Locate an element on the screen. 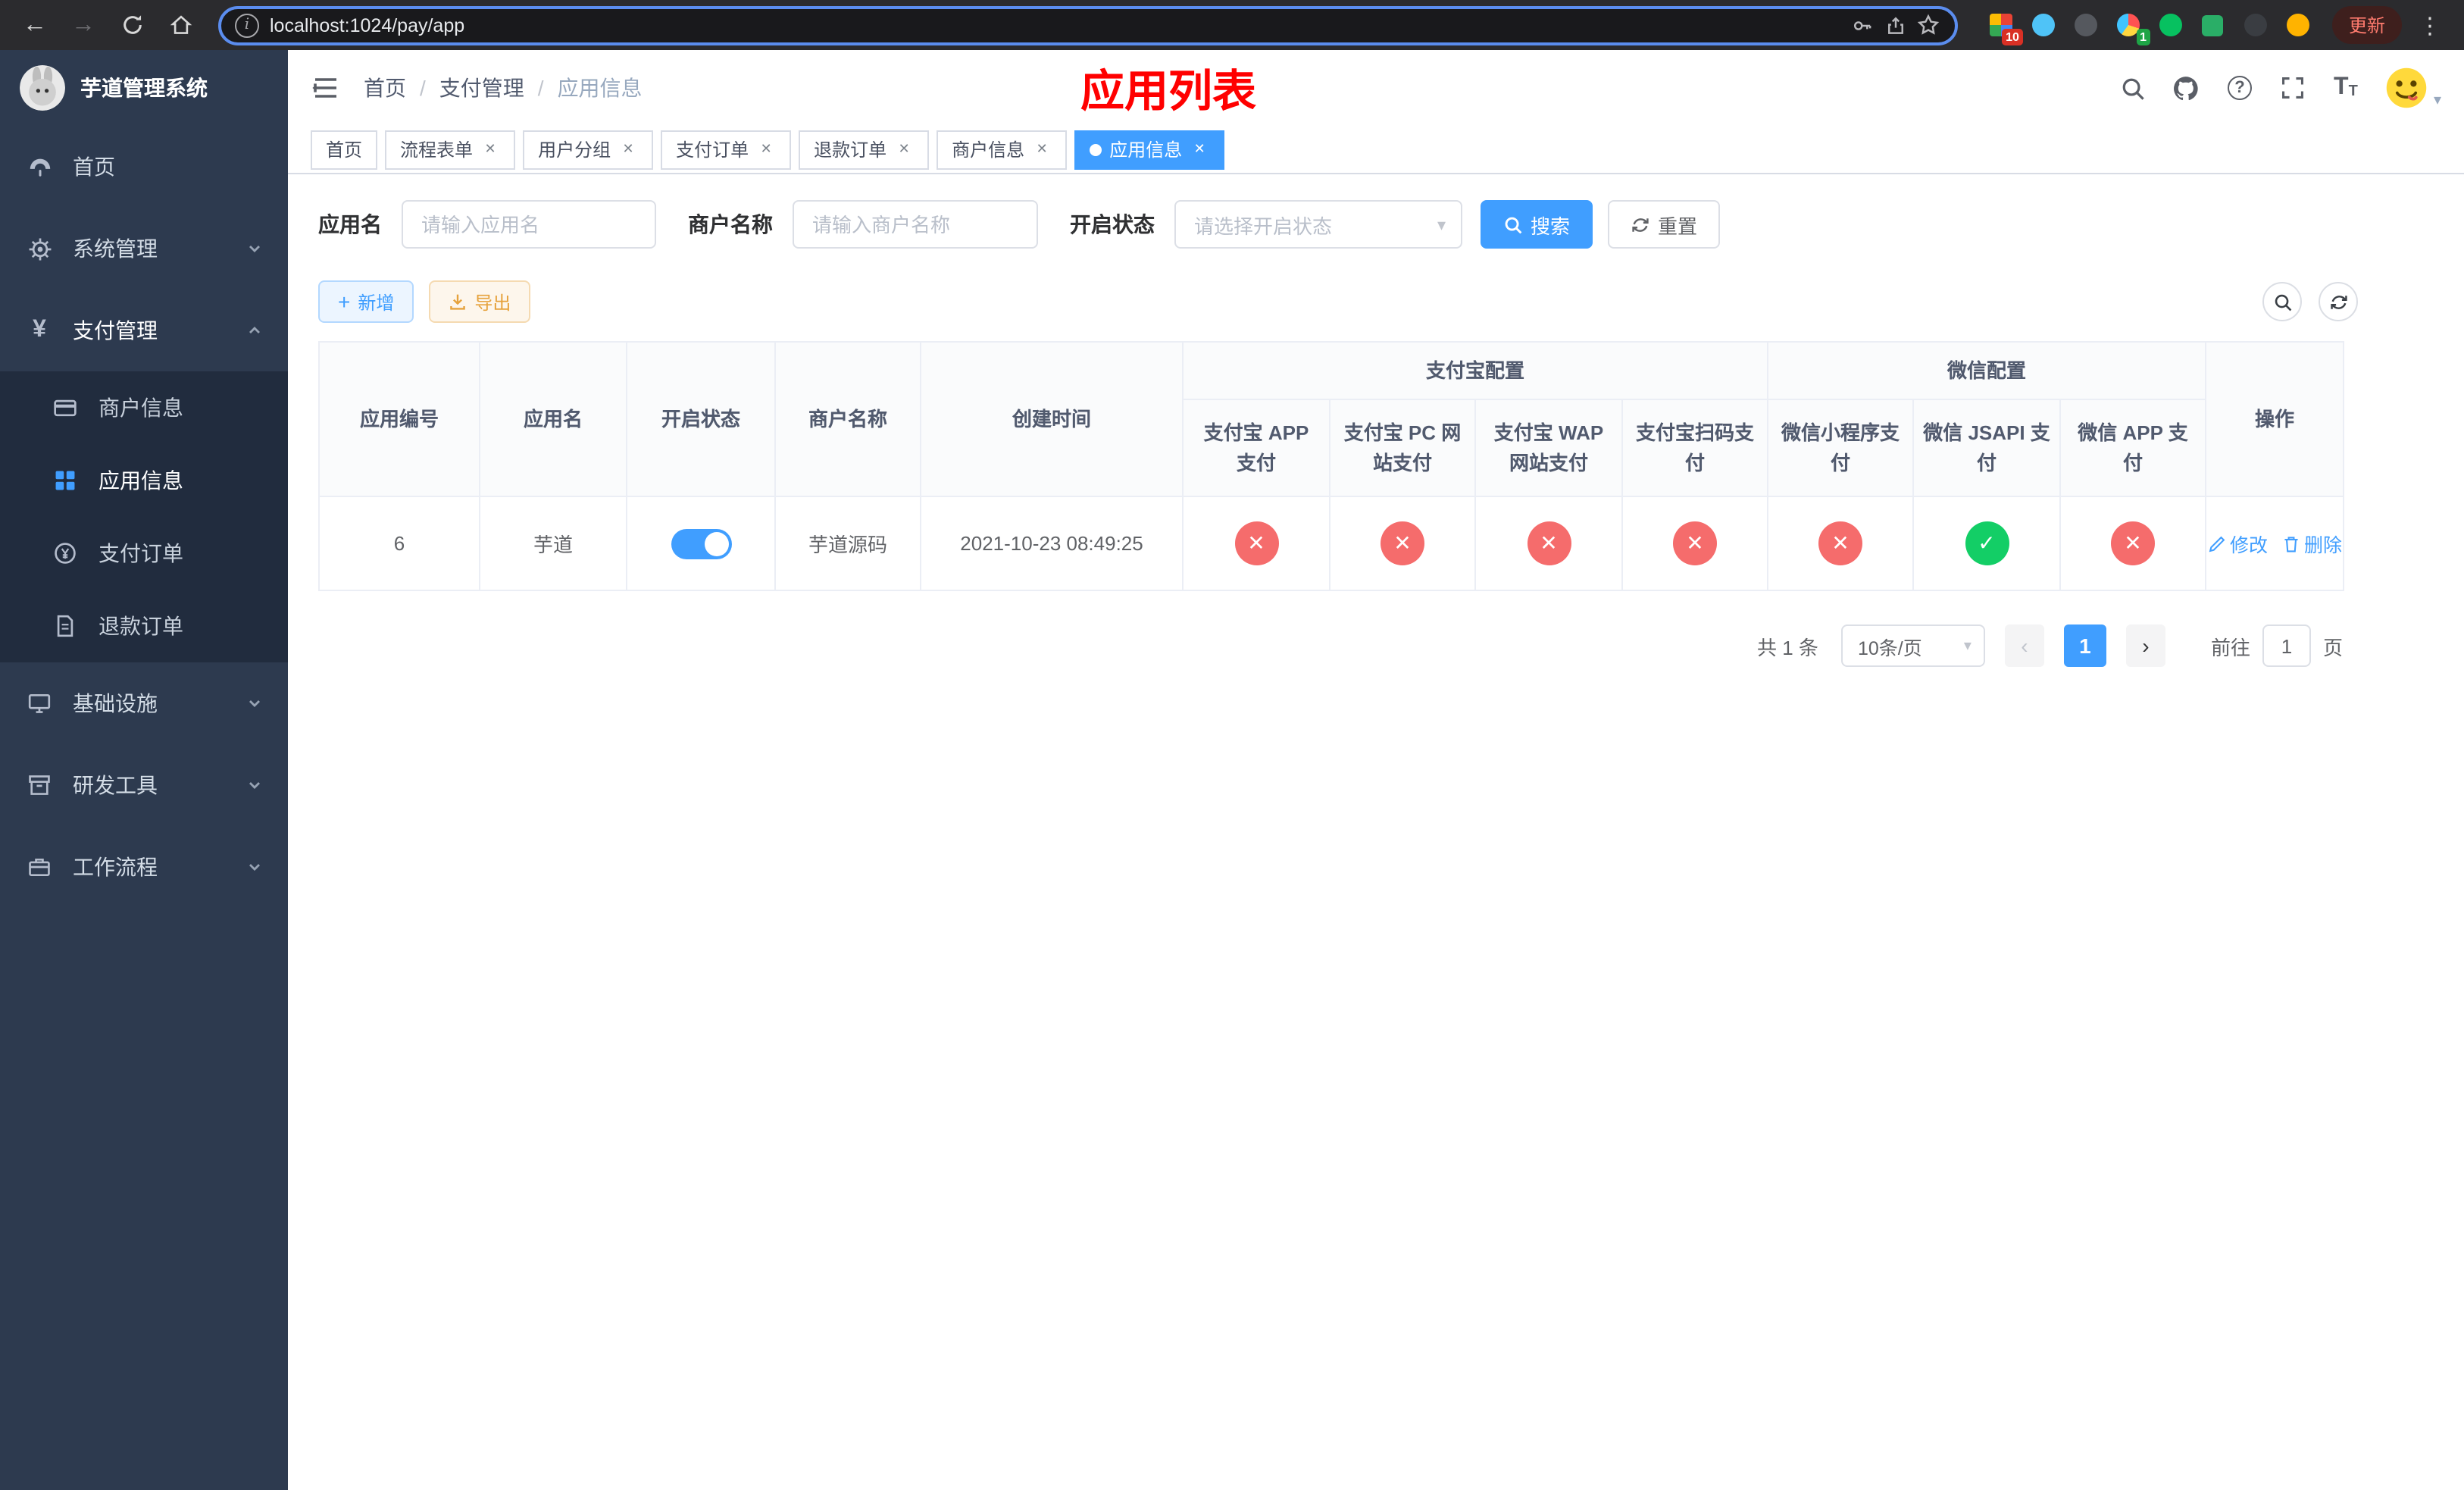 The image size is (2464, 1490). status-select: 请选择开启状态 ▾ is located at coordinates (1318, 224).